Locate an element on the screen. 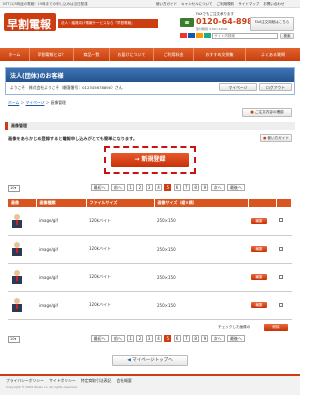 Image resolution: width=320 pixels, height=395 pixels. nav-samples: おすすめ文例集 is located at coordinates (220, 54).